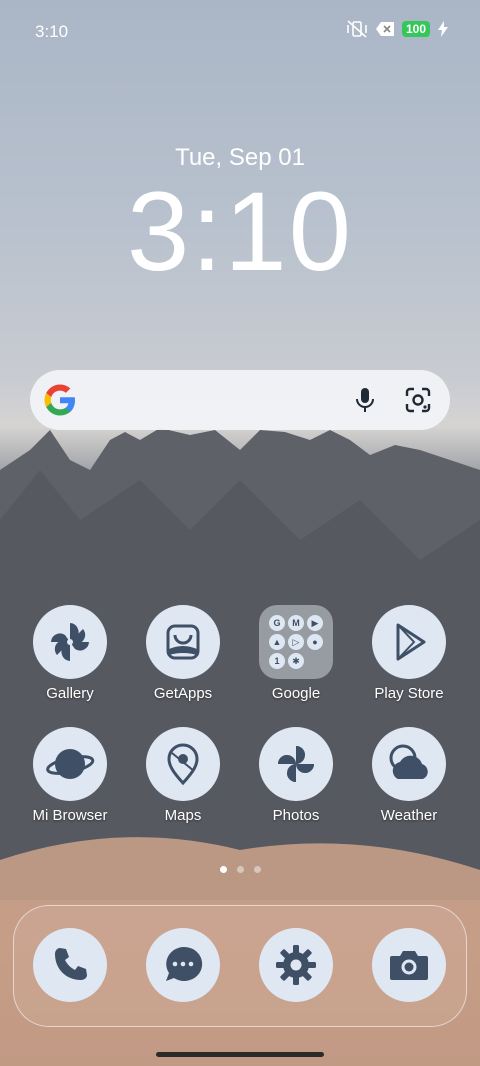 The height and width of the screenshot is (1066, 480). Describe the element at coordinates (365, 400) in the screenshot. I see `microphone-icon` at that location.